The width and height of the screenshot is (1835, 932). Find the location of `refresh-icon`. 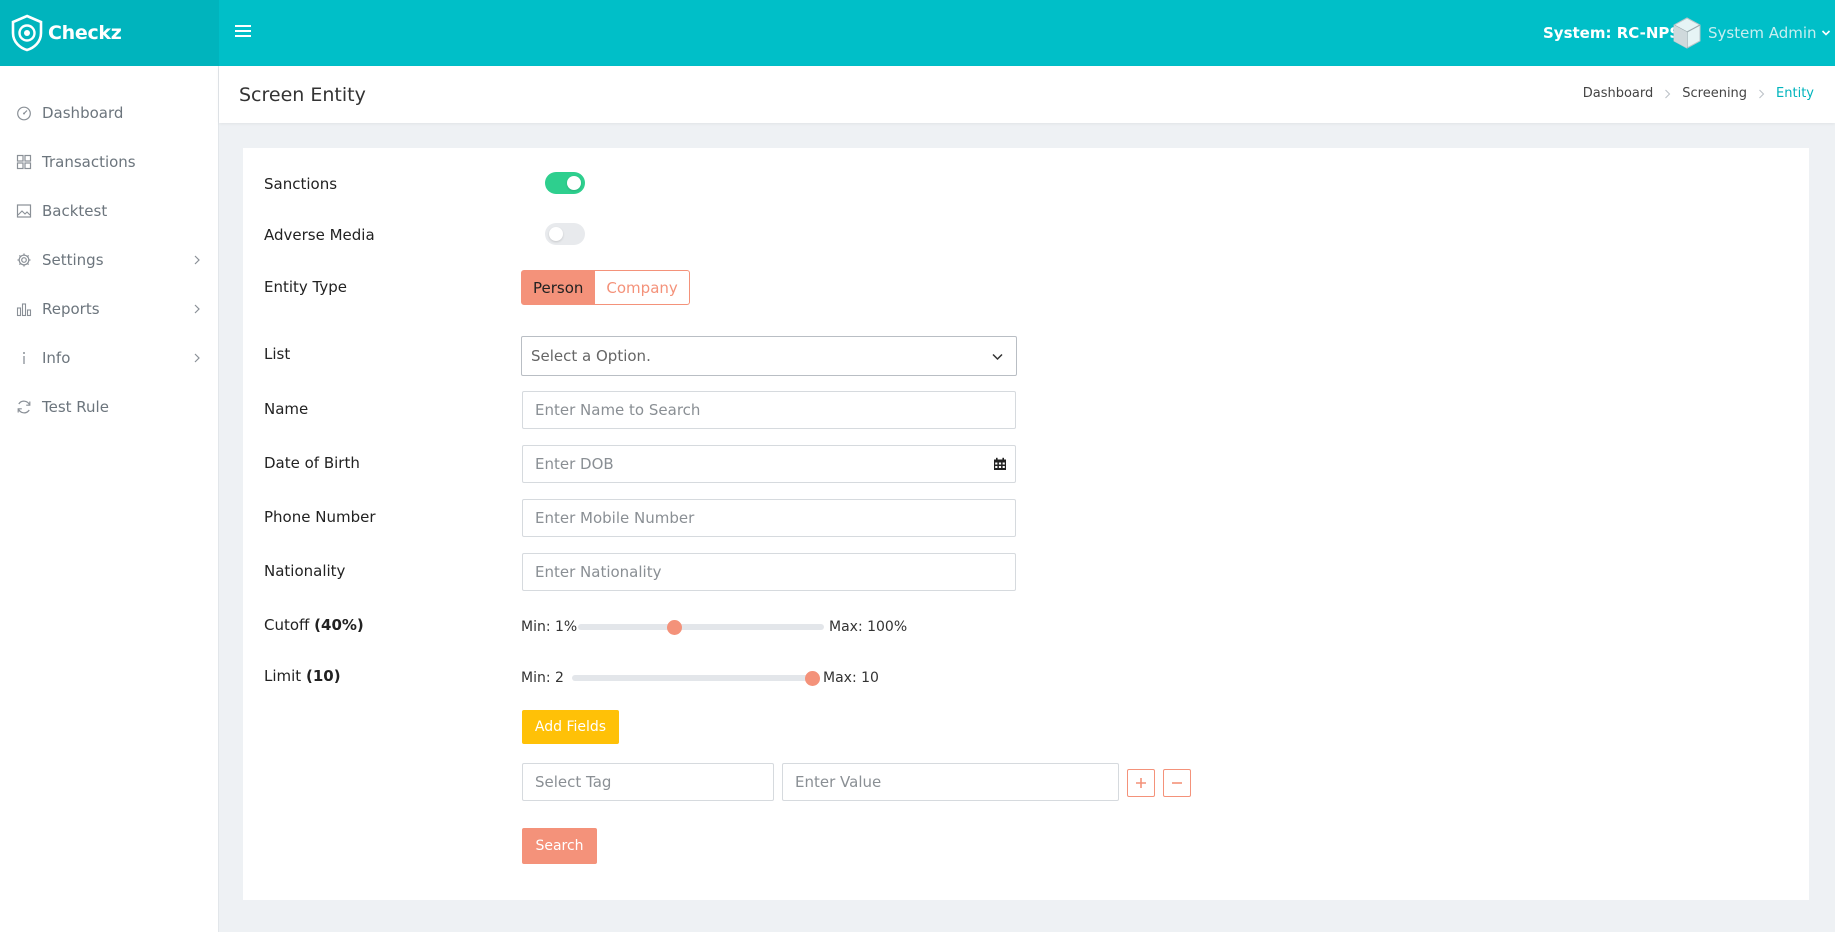

refresh-icon is located at coordinates (24, 407).